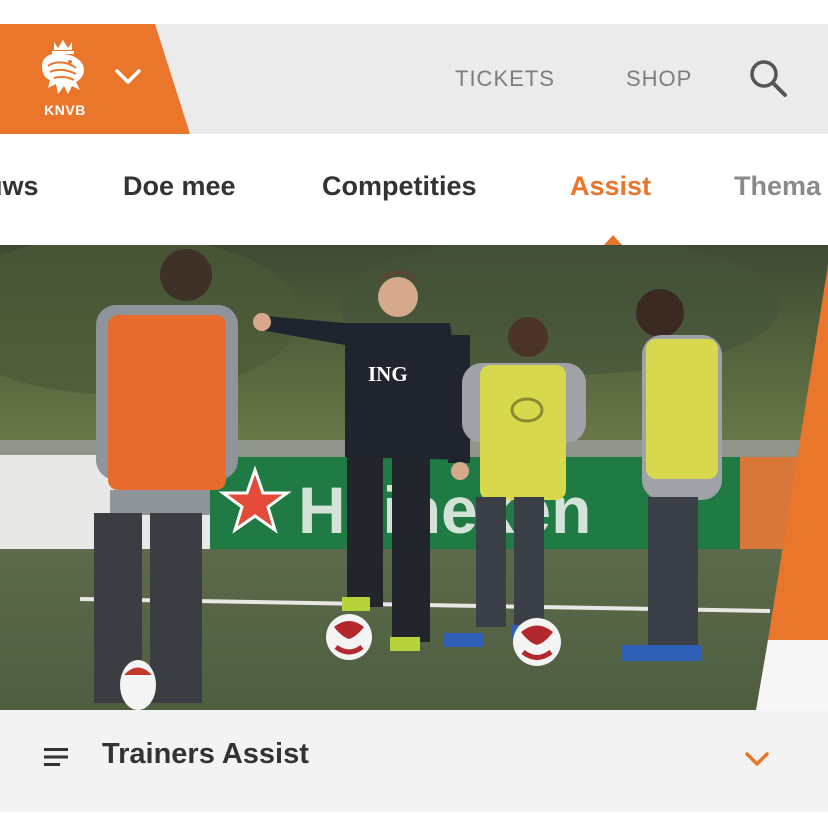 The image size is (828, 832). What do you see at coordinates (613, 240) in the screenshot?
I see `active-indicator` at bounding box center [613, 240].